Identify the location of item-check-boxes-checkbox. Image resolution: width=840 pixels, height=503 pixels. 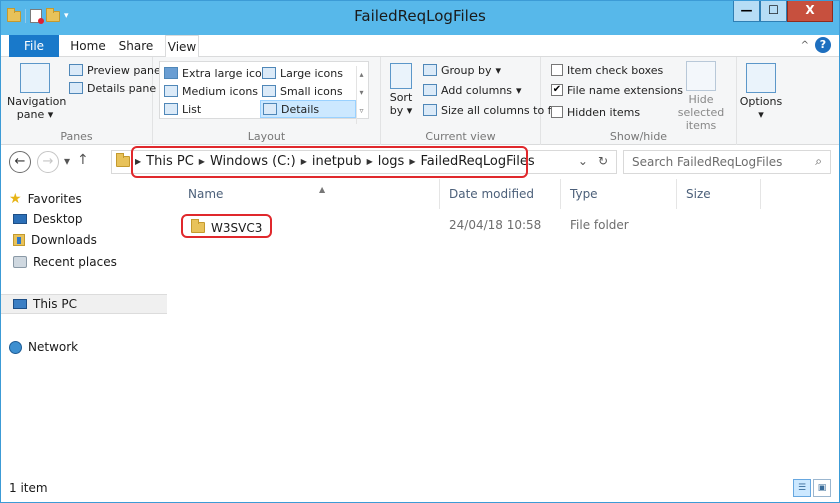
(557, 70).